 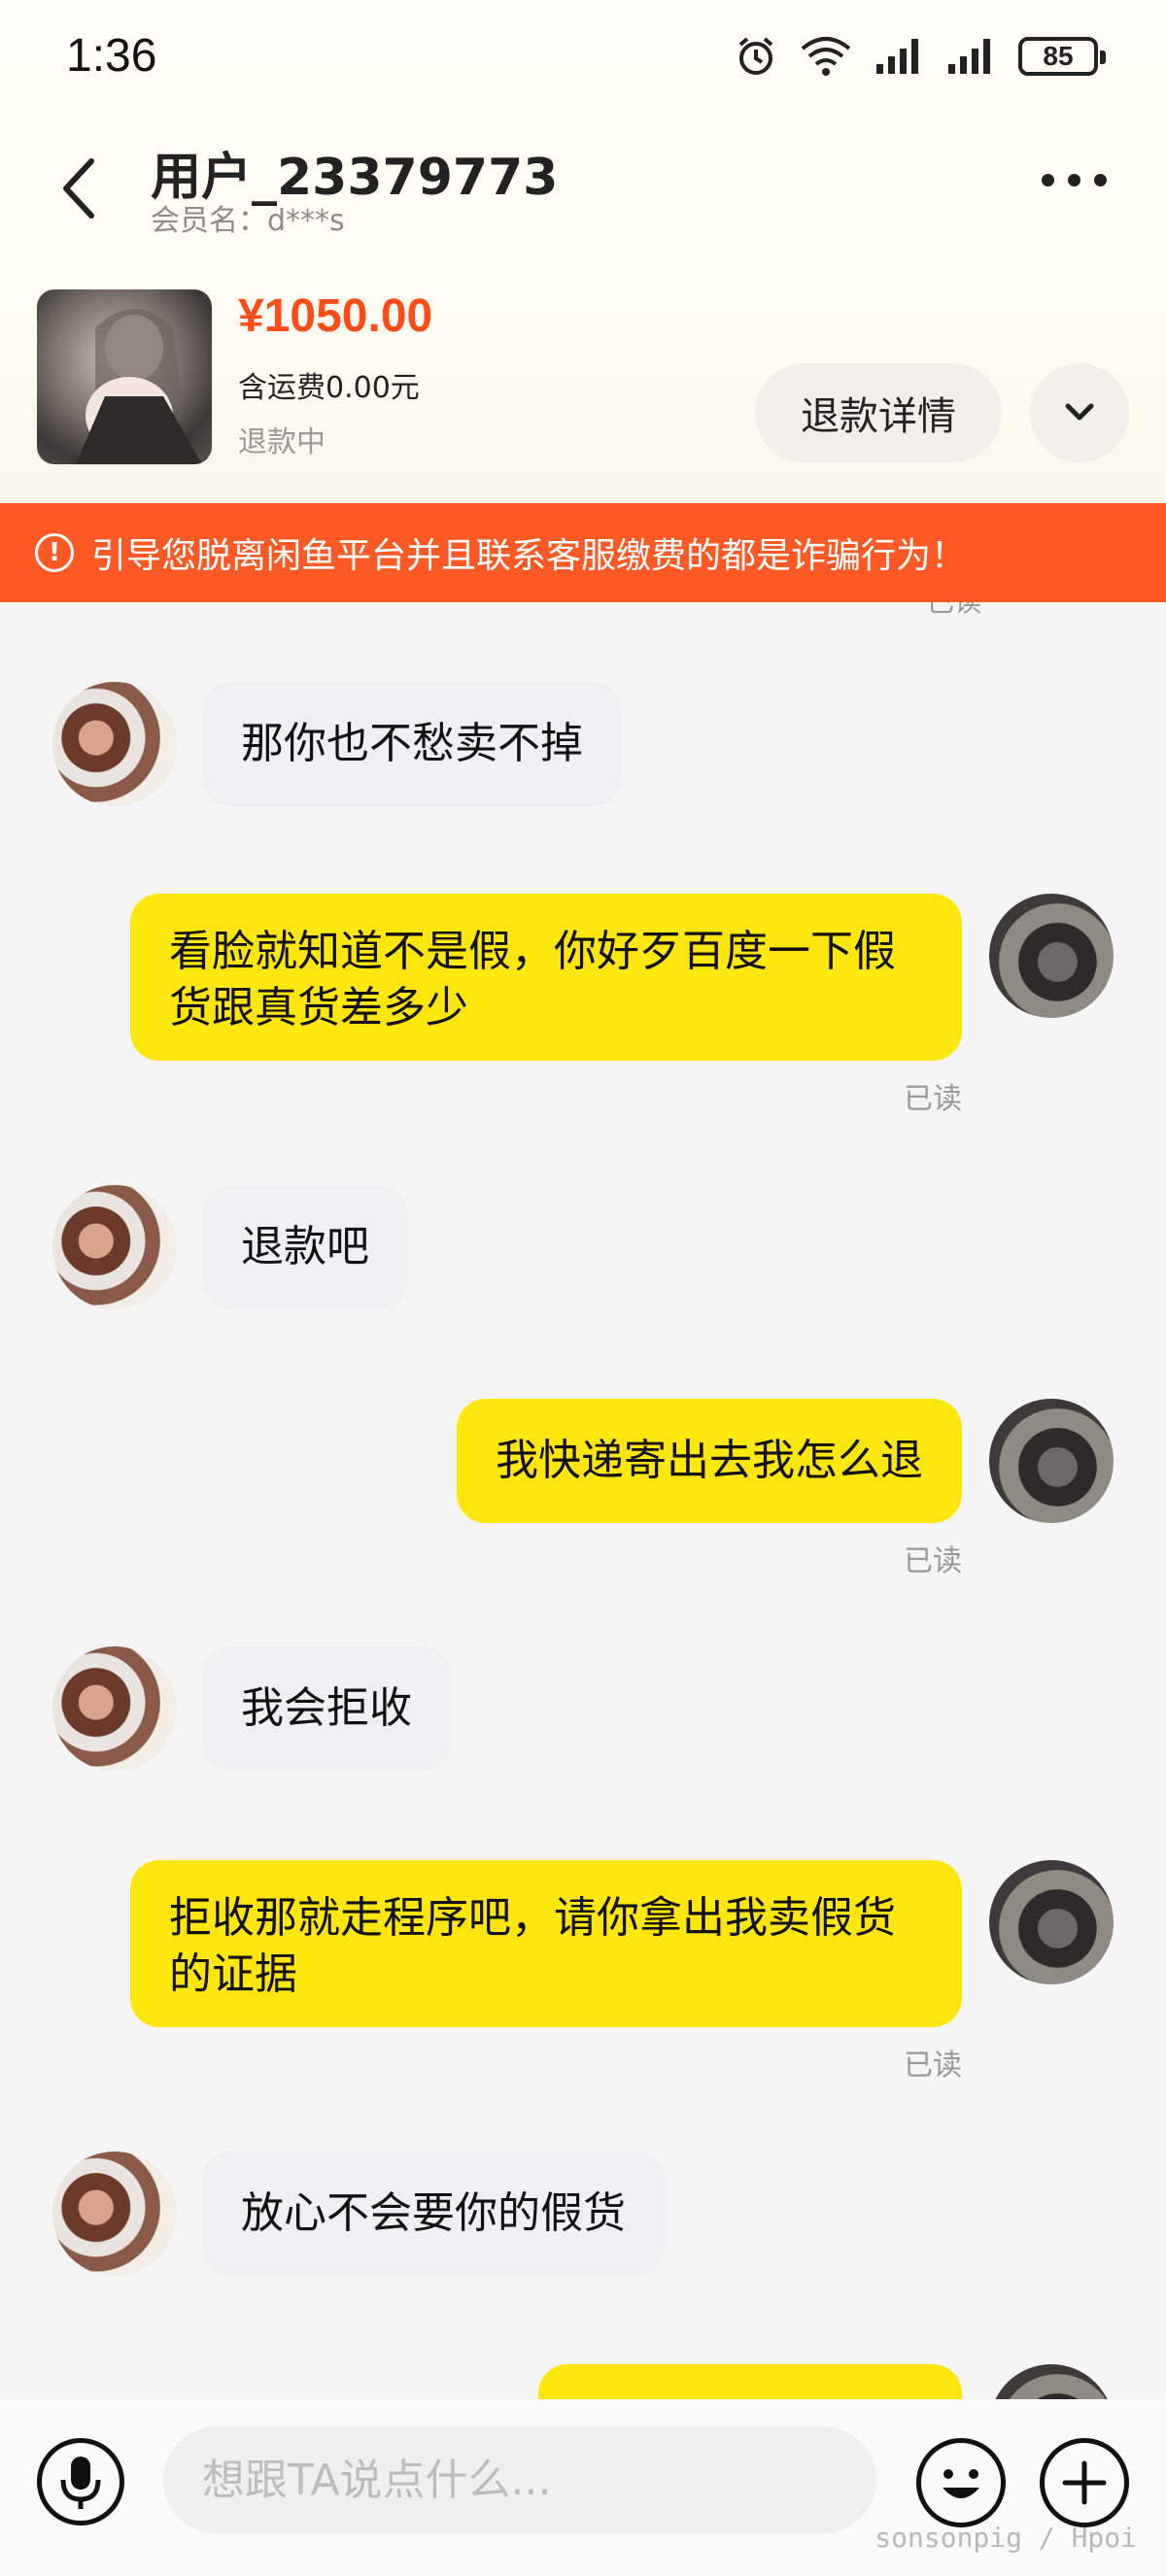 What do you see at coordinates (583, 379) in the screenshot?
I see `product-card: ¥1050.00 含运费0.00元 退款中 退款详情` at bounding box center [583, 379].